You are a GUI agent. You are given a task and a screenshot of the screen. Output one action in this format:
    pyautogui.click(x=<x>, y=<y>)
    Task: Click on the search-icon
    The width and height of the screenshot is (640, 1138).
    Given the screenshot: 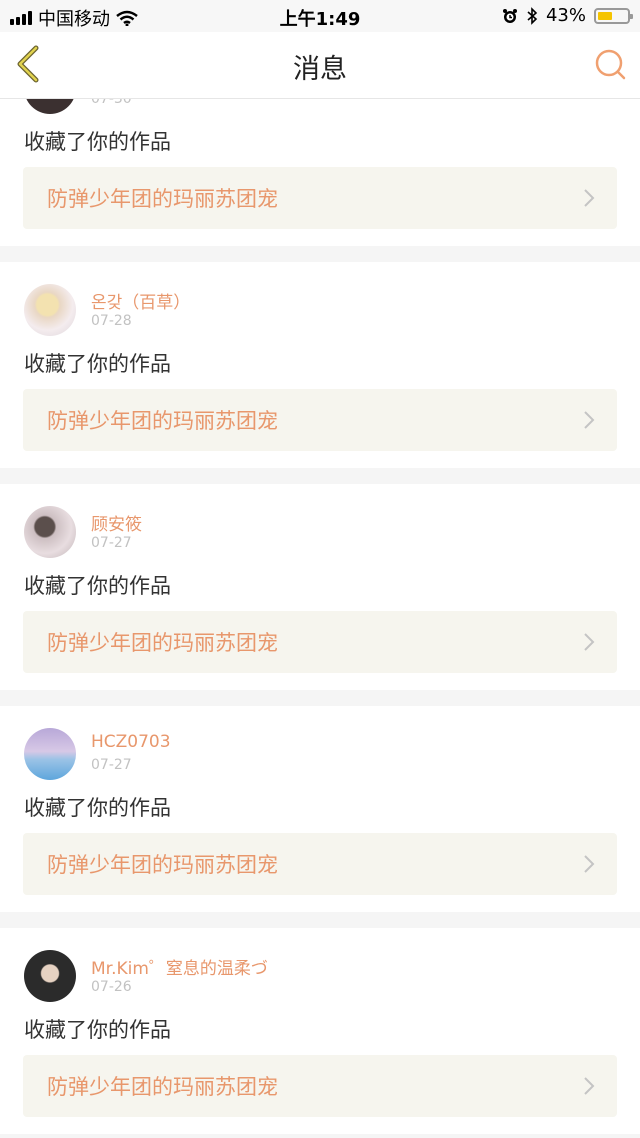 What is the action you would take?
    pyautogui.click(x=610, y=64)
    